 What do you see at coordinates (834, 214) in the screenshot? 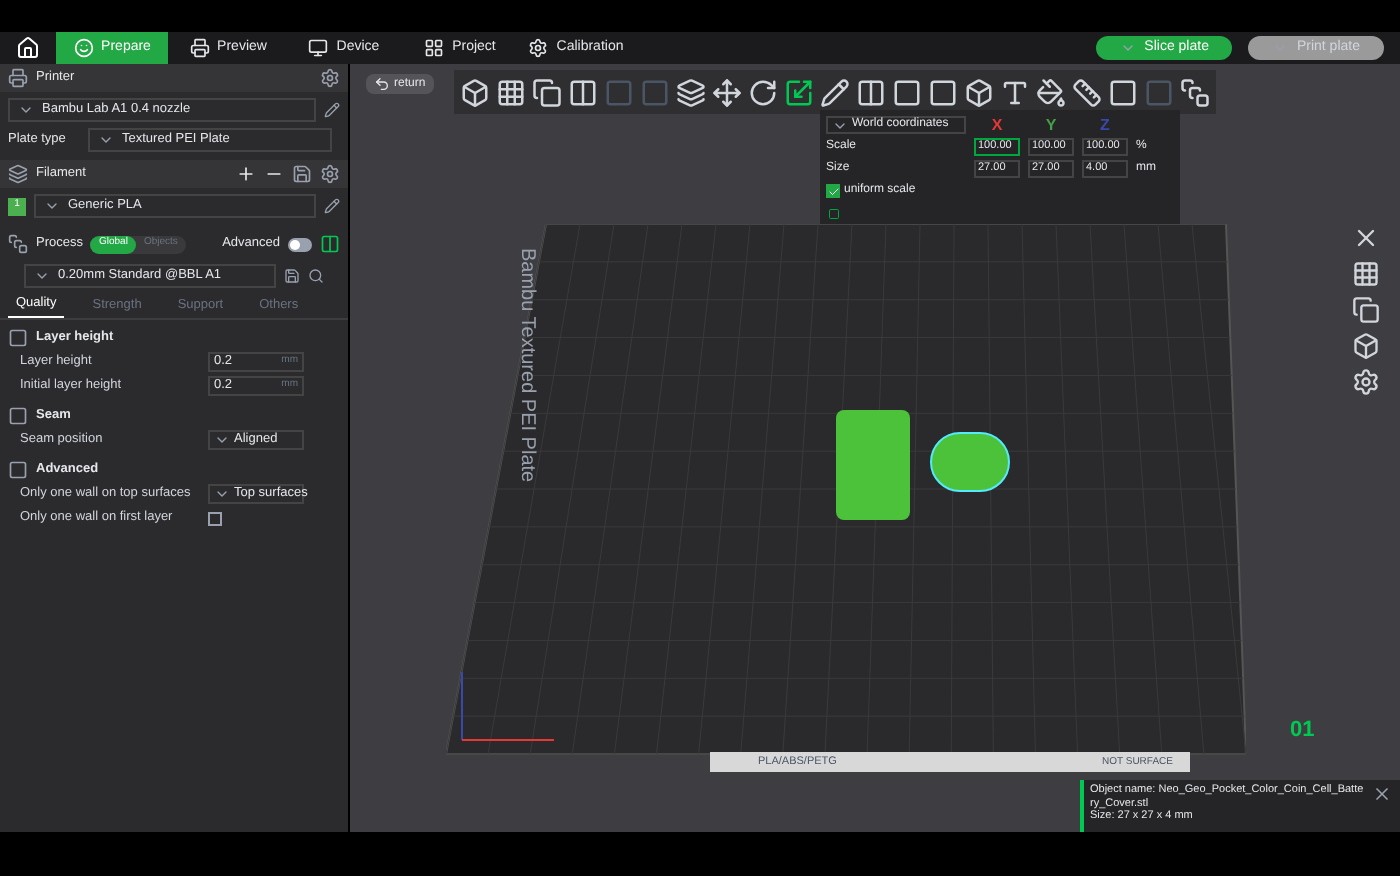
I see `confirm-icon` at bounding box center [834, 214].